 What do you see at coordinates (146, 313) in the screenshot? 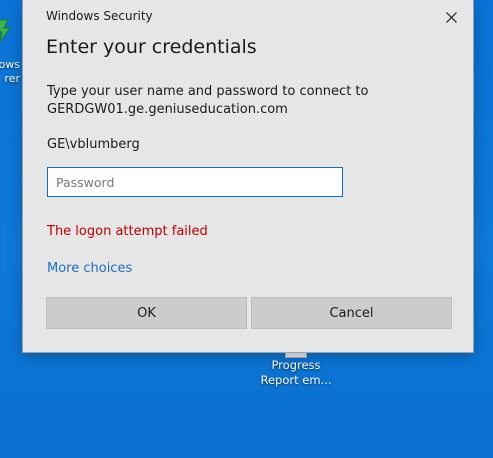
I see `ok-button: OK` at bounding box center [146, 313].